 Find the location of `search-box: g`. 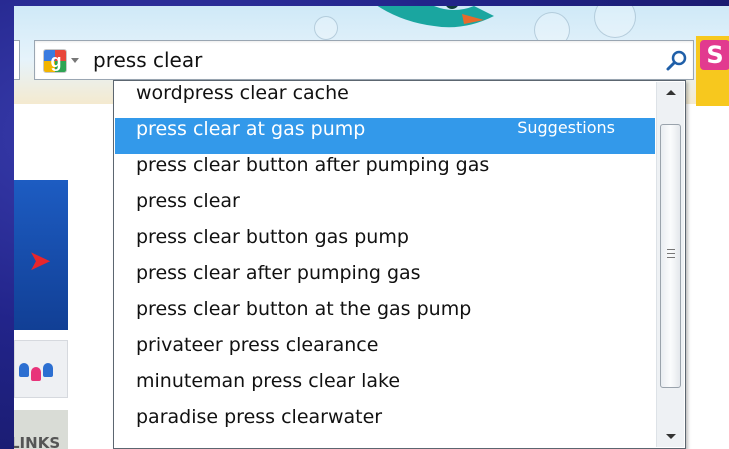

search-box: g is located at coordinates (364, 60).